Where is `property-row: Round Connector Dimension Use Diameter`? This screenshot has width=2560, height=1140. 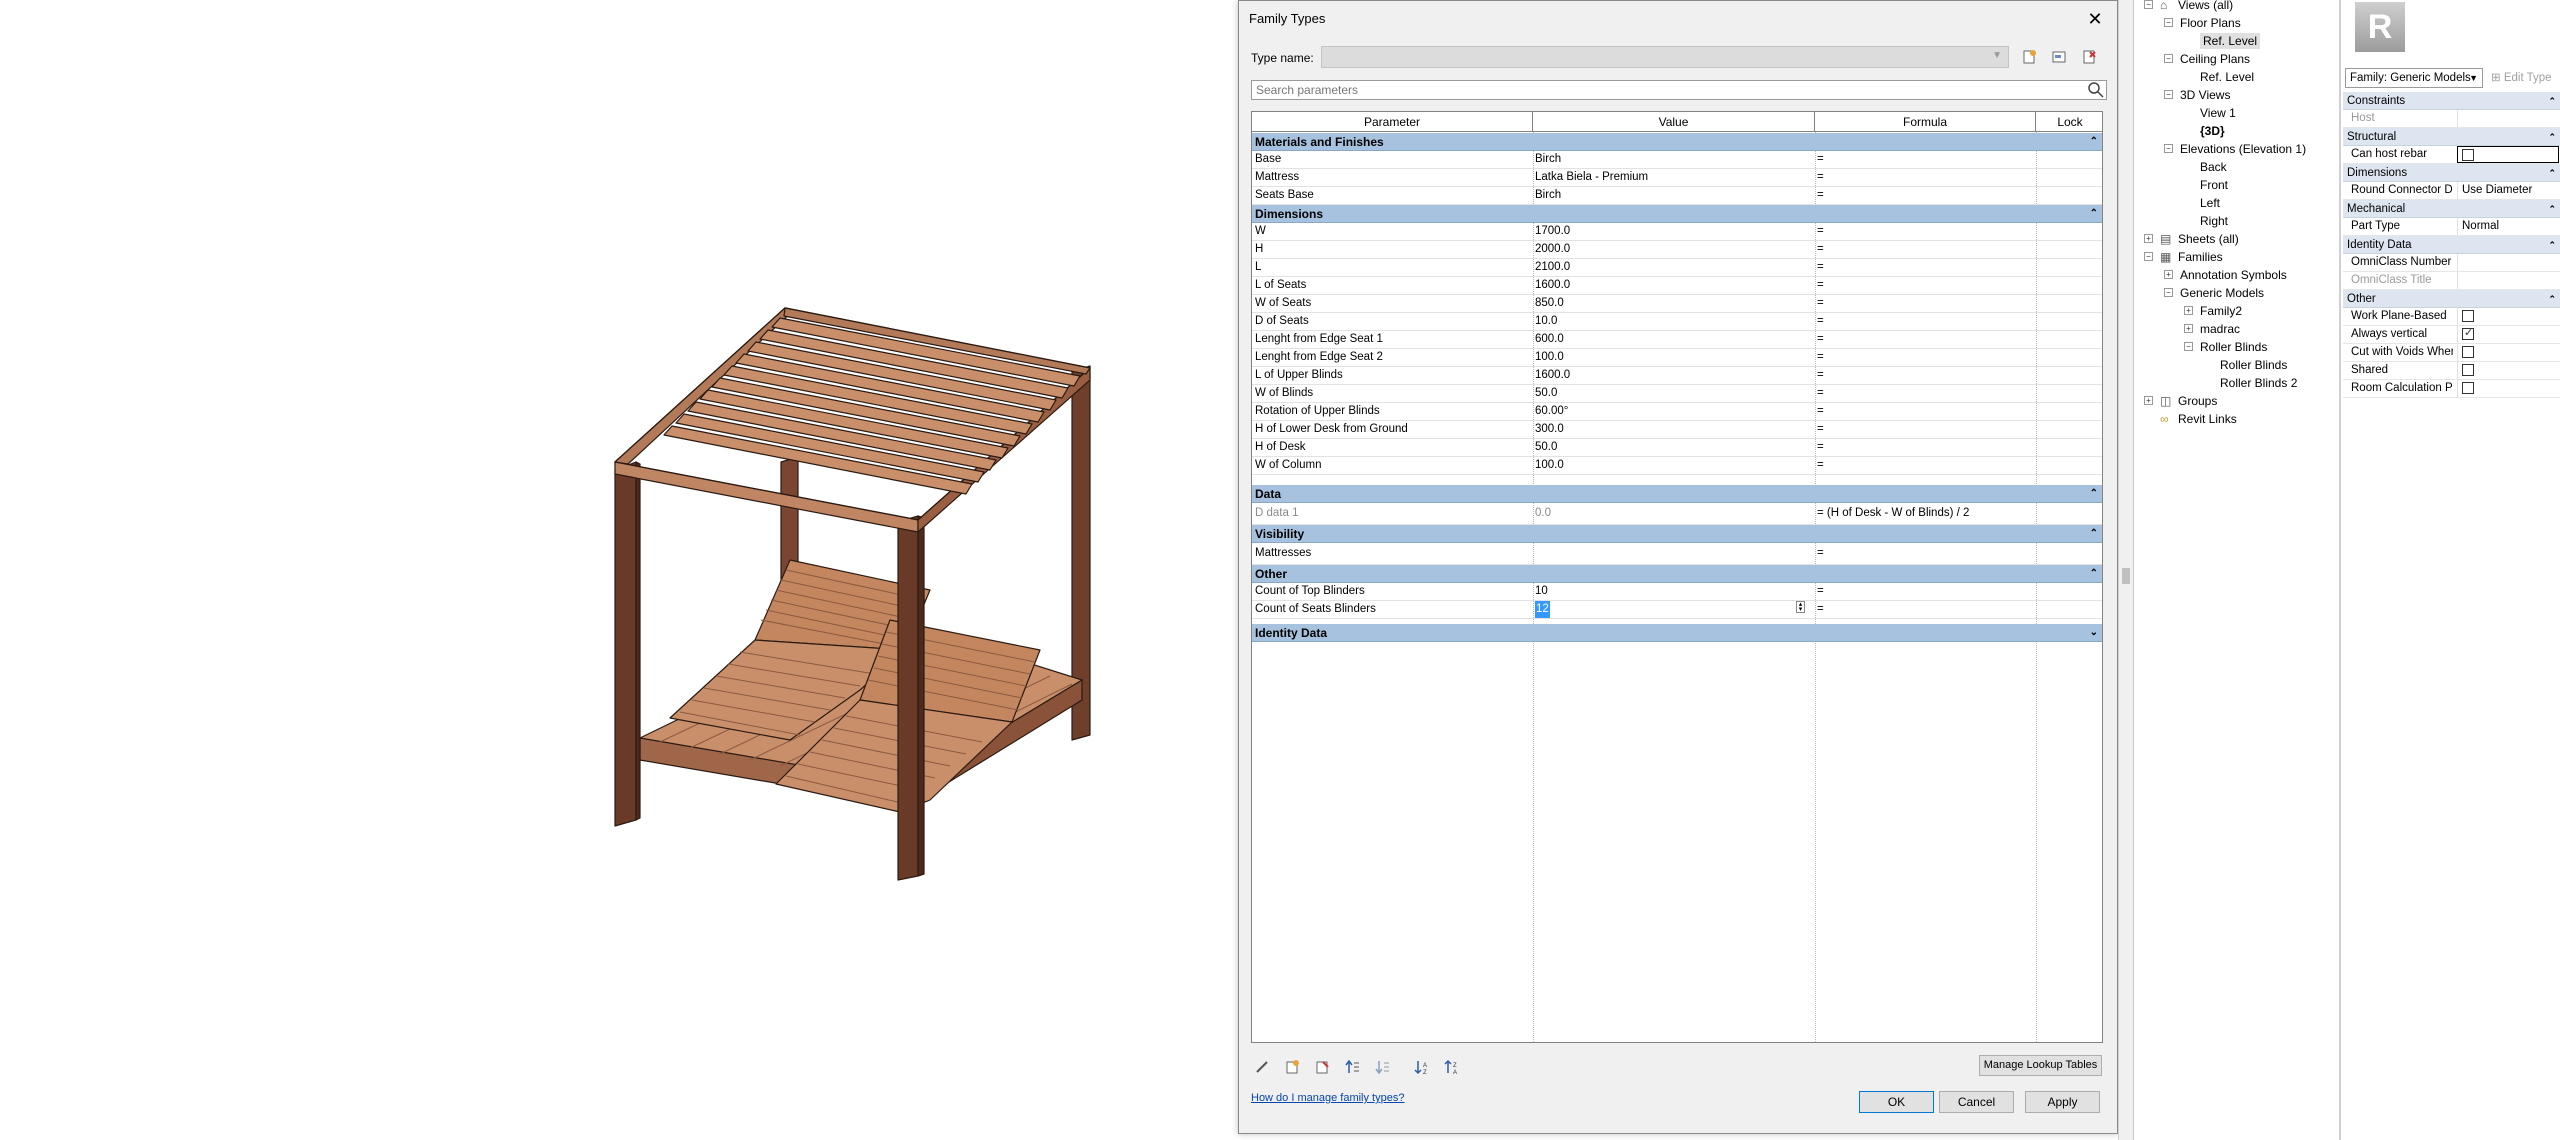 property-row: Round Connector Dimension Use Diameter is located at coordinates (2451, 191).